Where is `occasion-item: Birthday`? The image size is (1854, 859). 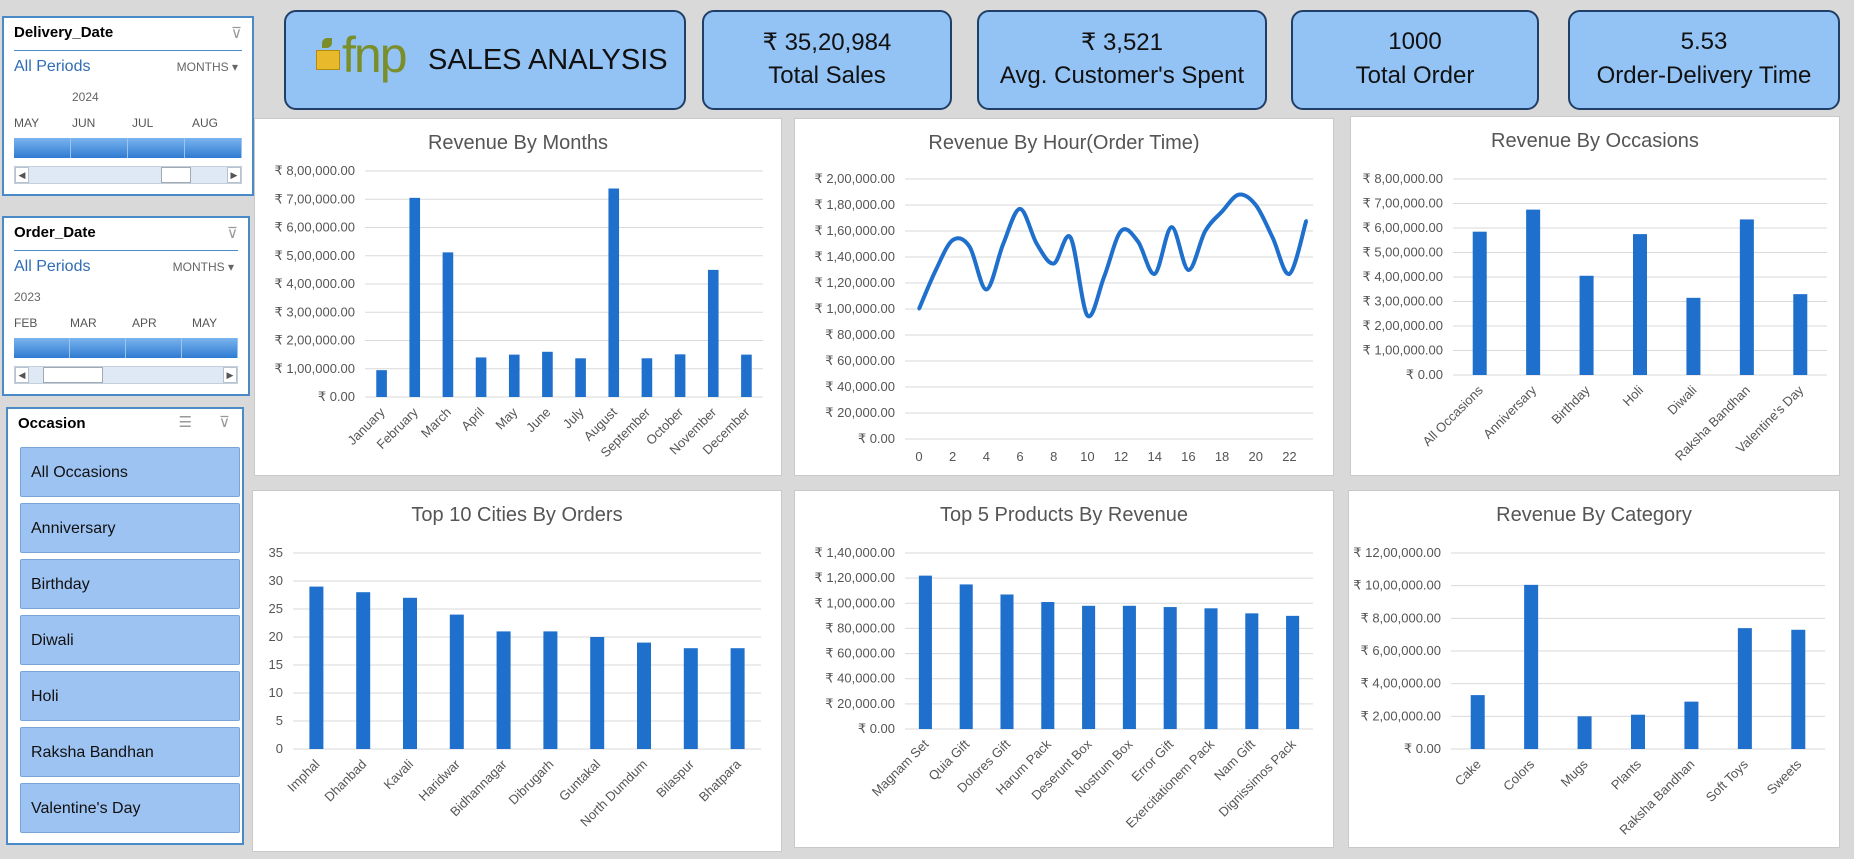 occasion-item: Birthday is located at coordinates (130, 584).